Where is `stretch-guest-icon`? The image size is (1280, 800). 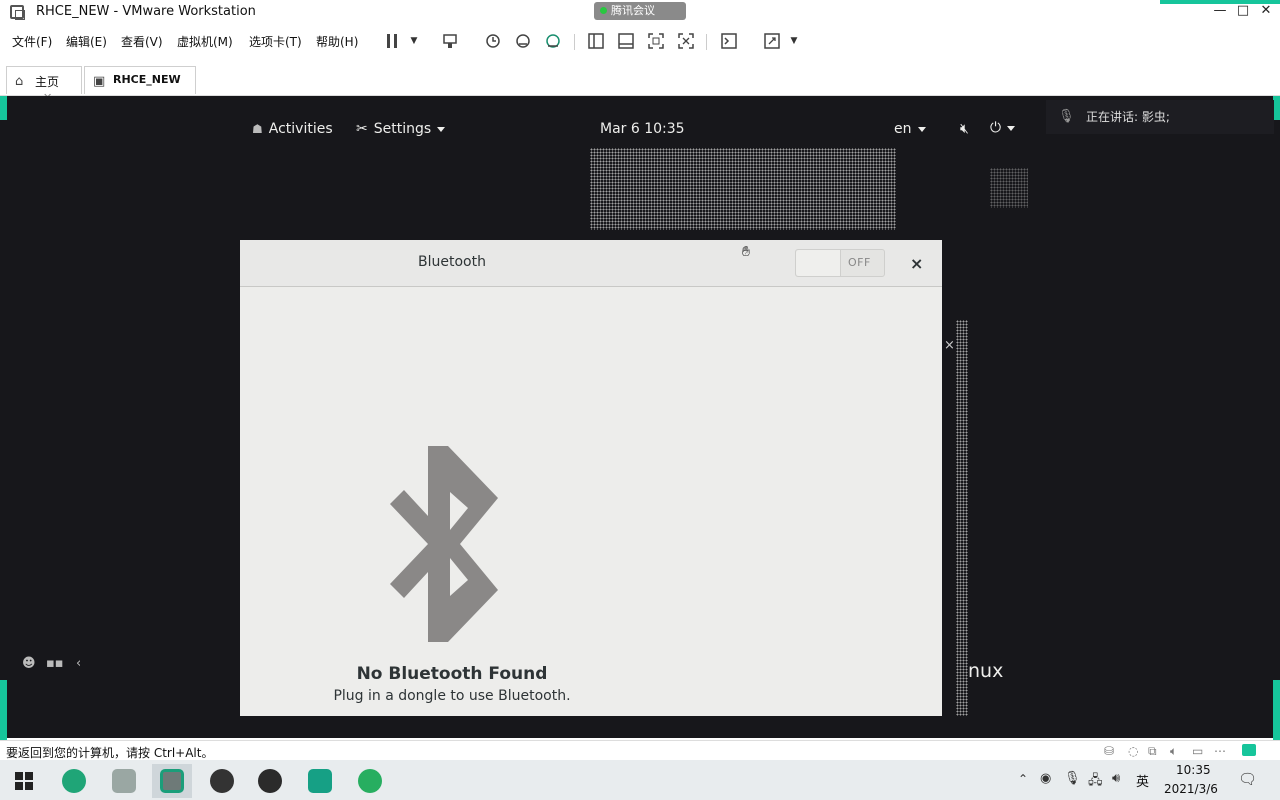
stretch-guest-icon is located at coordinates (772, 41).